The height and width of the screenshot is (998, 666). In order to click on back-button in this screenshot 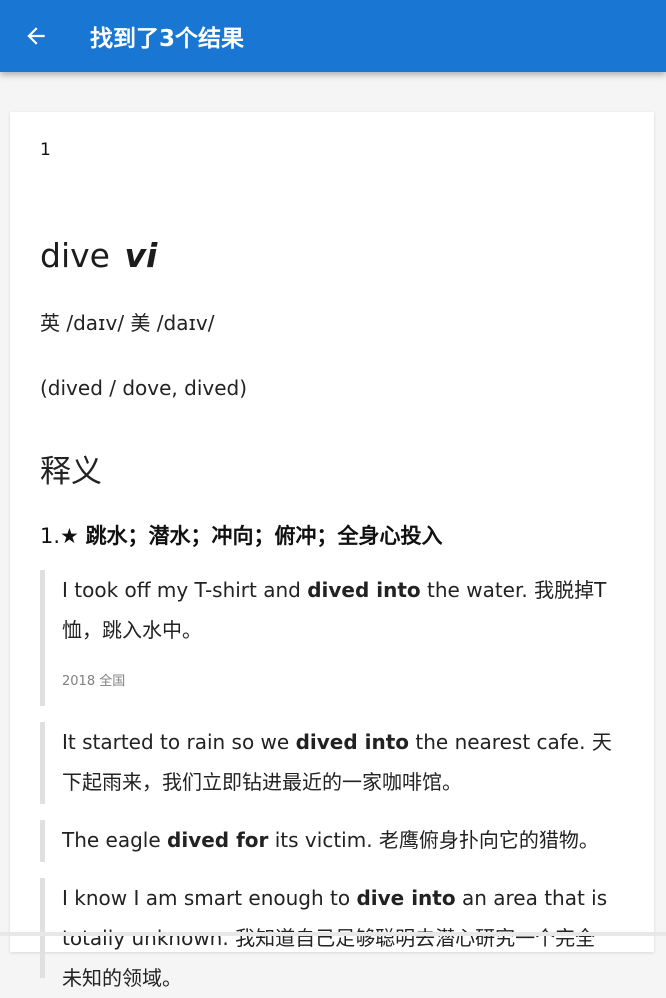, I will do `click(36, 36)`.